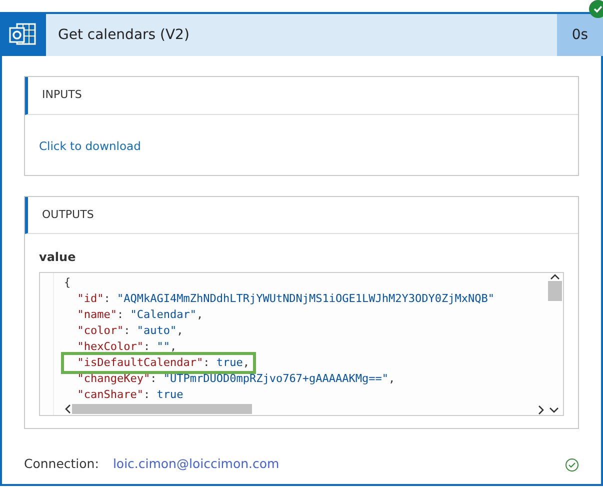  Describe the element at coordinates (61, 464) in the screenshot. I see `connection-label: Connection:` at that location.